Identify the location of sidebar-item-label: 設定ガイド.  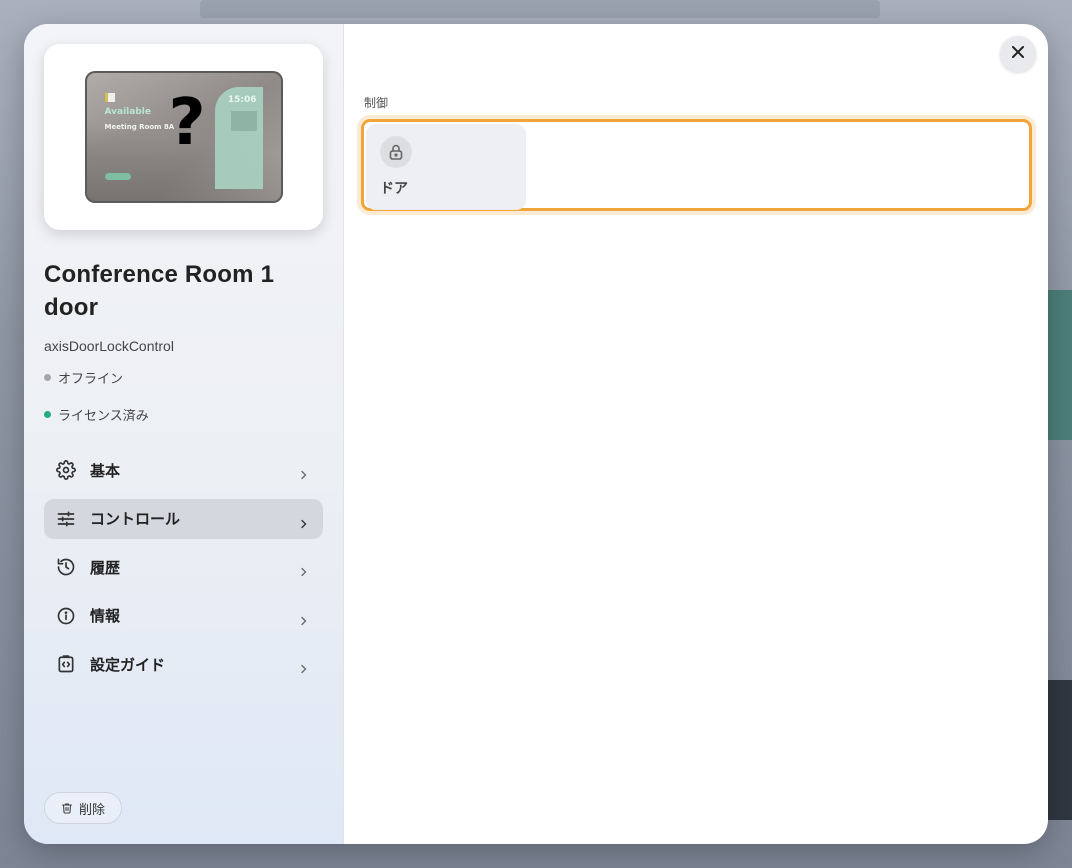
(128, 664).